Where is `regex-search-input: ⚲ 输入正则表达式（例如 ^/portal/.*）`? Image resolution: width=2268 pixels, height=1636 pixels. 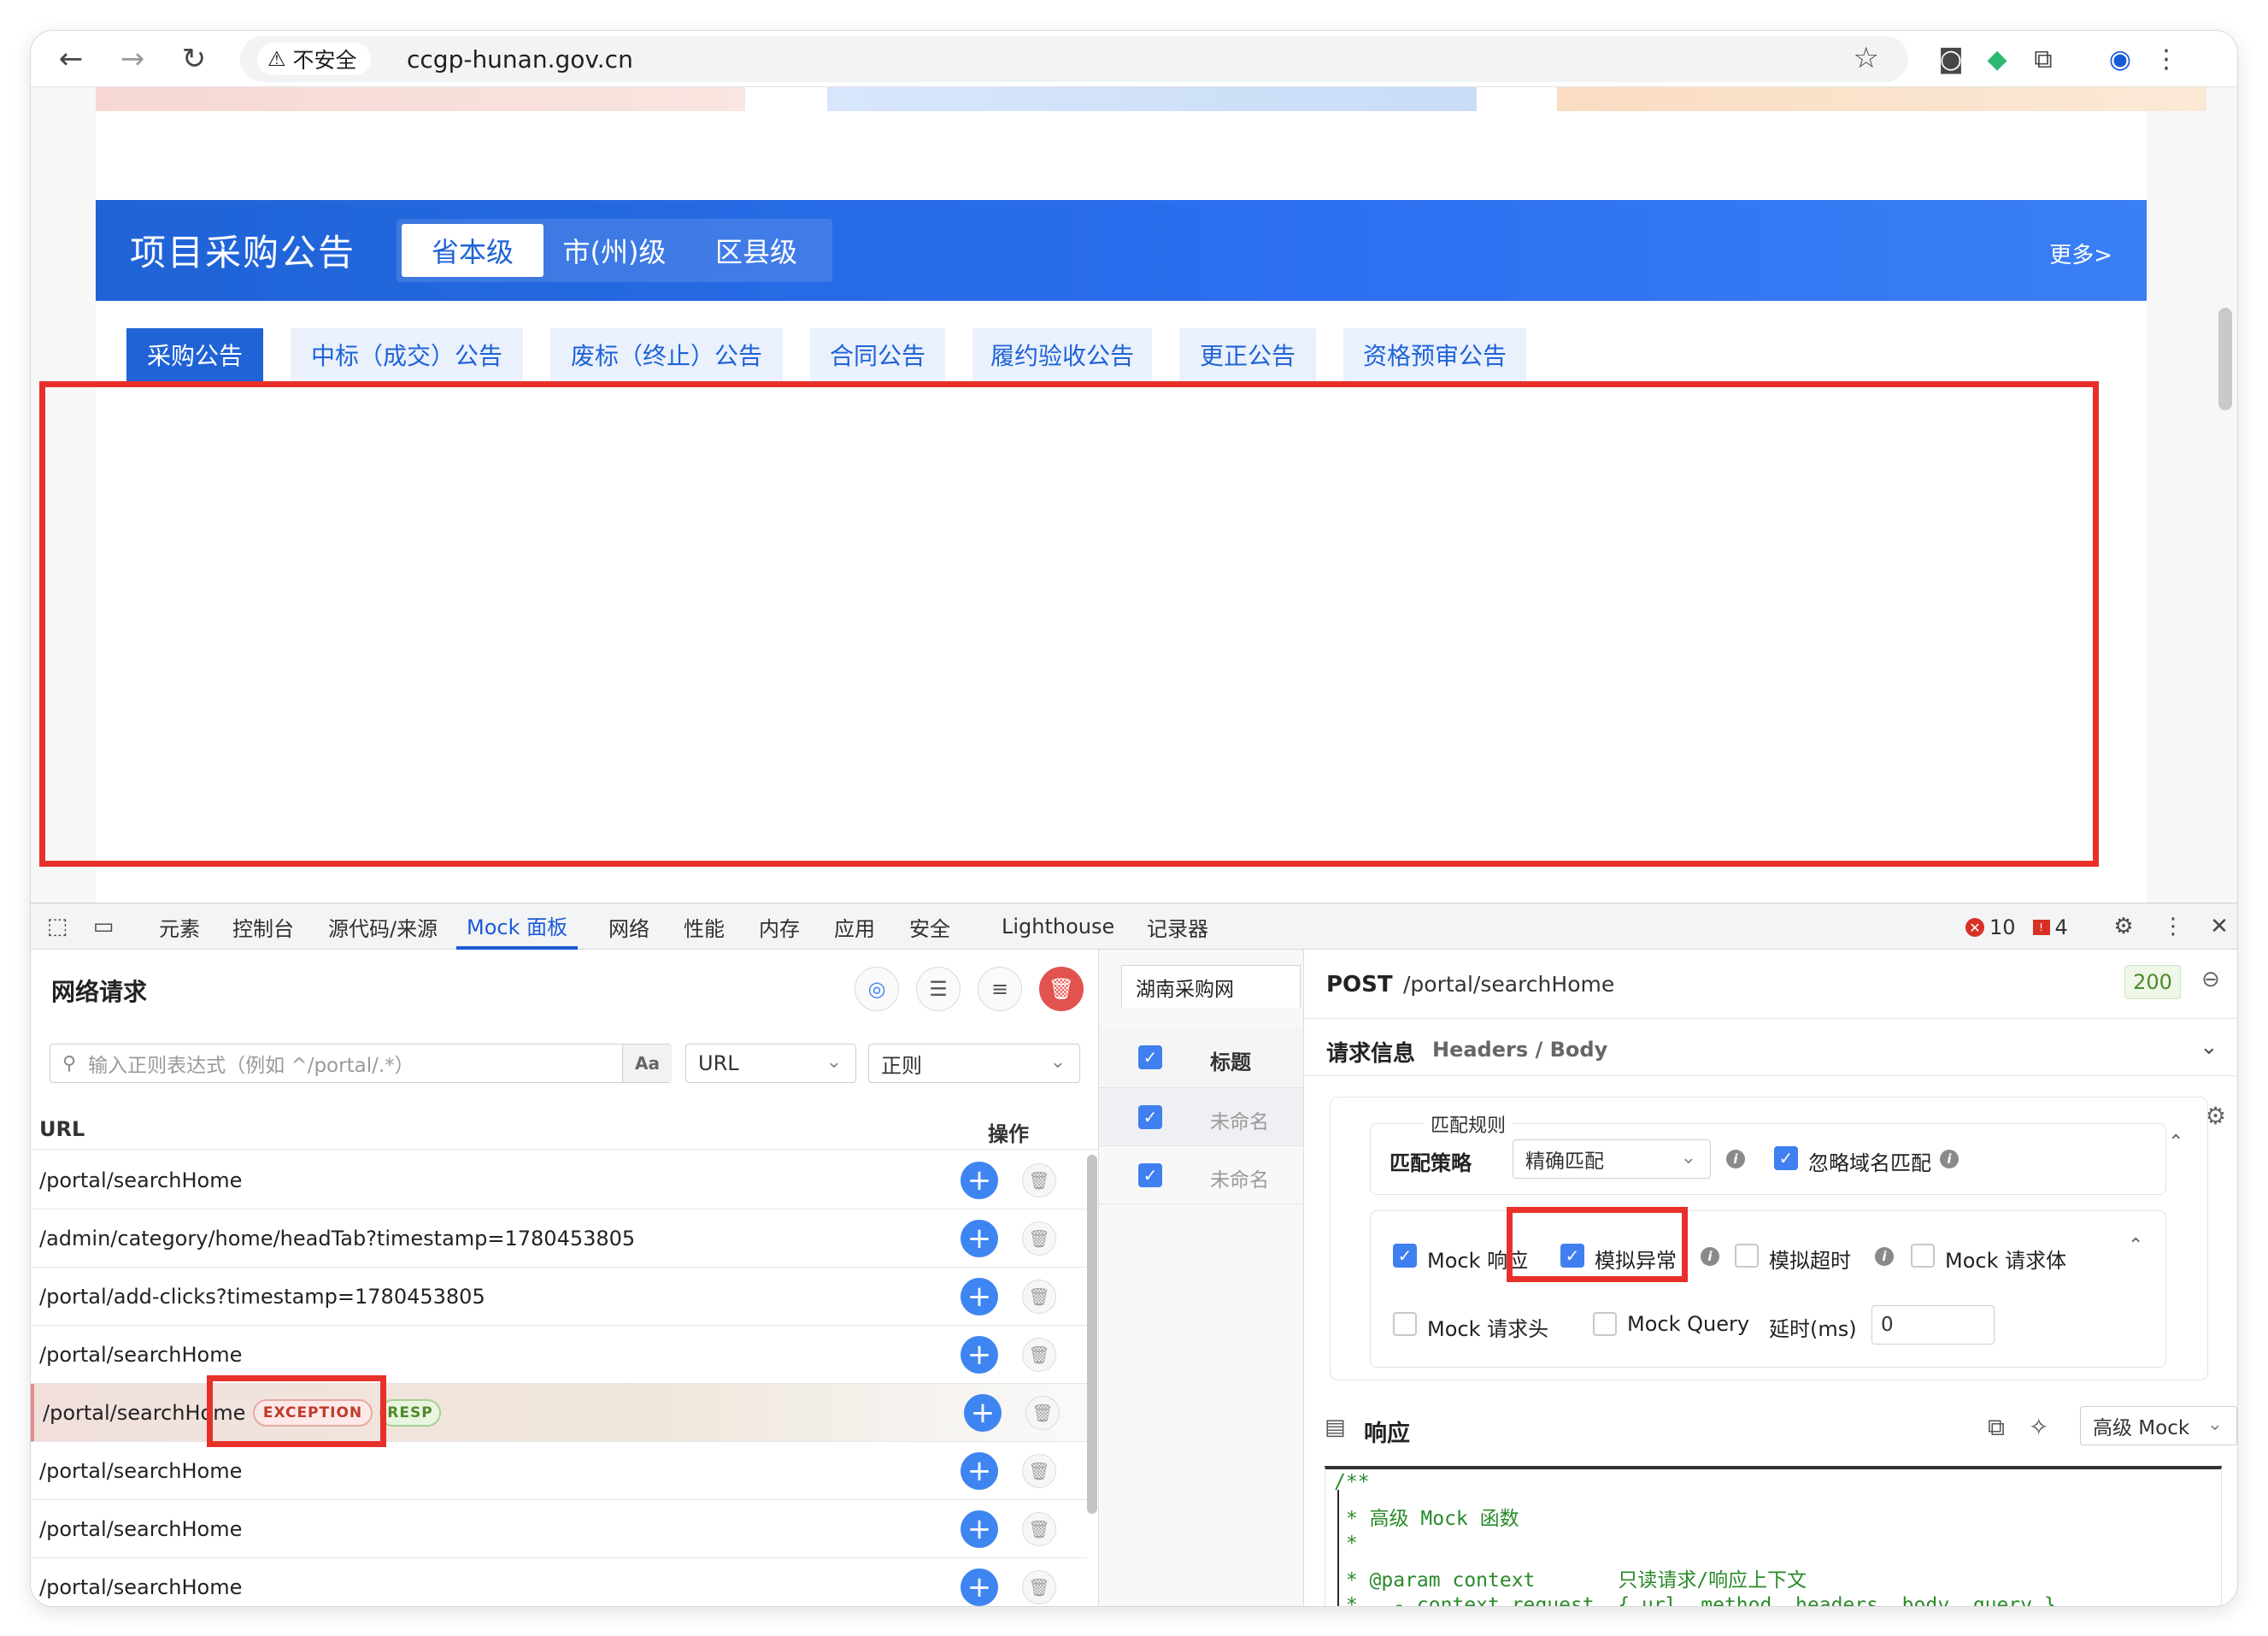
regex-search-input: ⚲ 输入正则表达式（例如 ^/portal/.*） is located at coordinates (361, 1063).